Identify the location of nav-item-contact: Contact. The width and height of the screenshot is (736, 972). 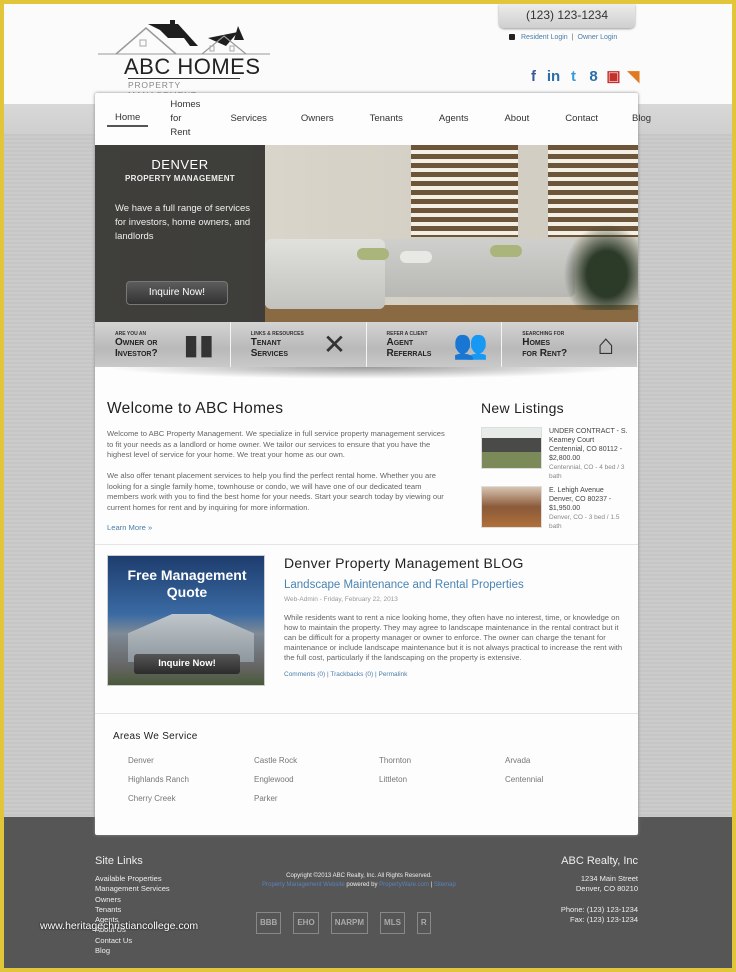
(581, 119).